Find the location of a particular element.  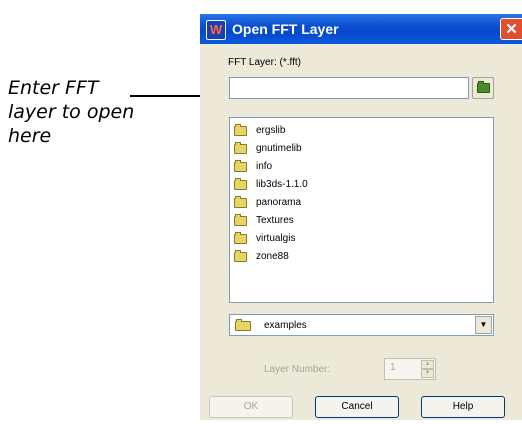

folder-open-icon is located at coordinates (483, 87).